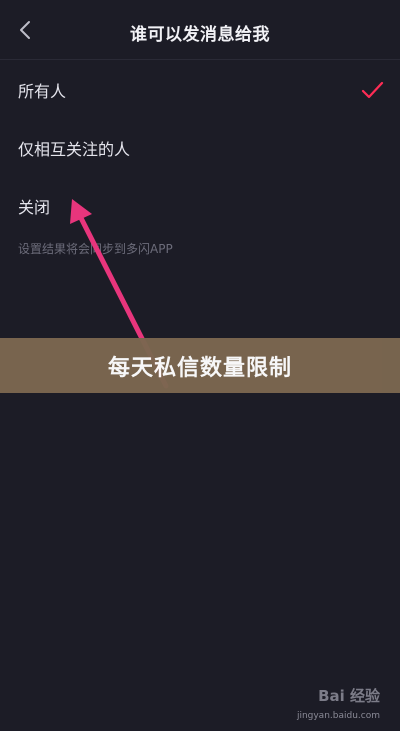 The height and width of the screenshot is (731, 400). I want to click on watermark: Bai 经验 jingyan.baidu.com, so click(332, 703).